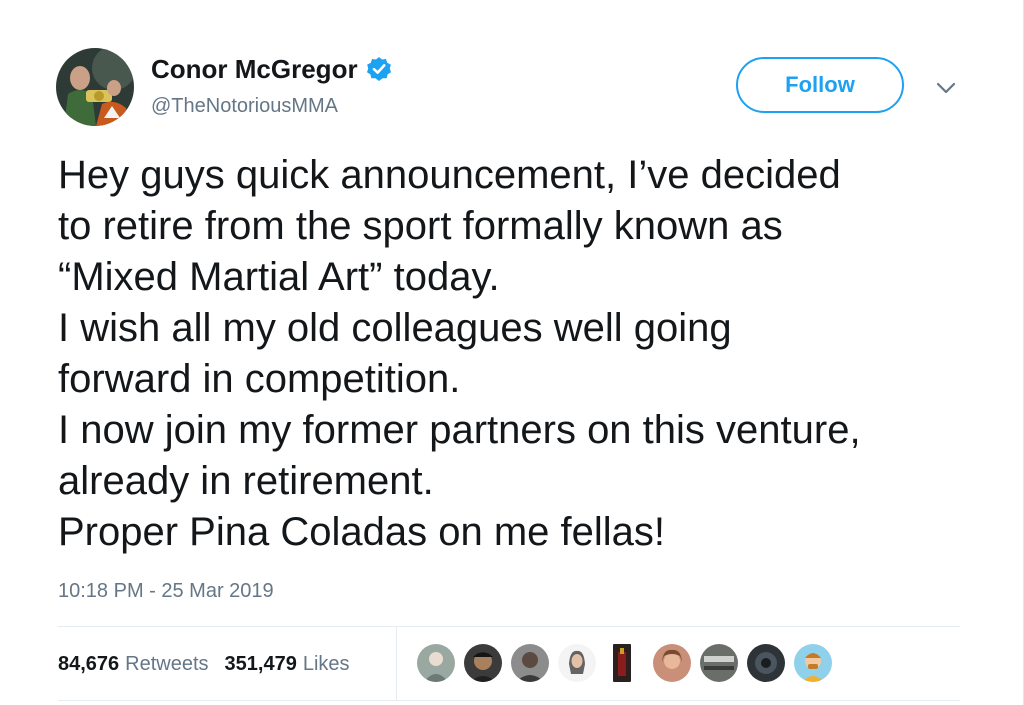 This screenshot has height=705, width=1024. I want to click on tweet-stats: 84,676 Retweets 351,479 Likes, so click(212, 664).